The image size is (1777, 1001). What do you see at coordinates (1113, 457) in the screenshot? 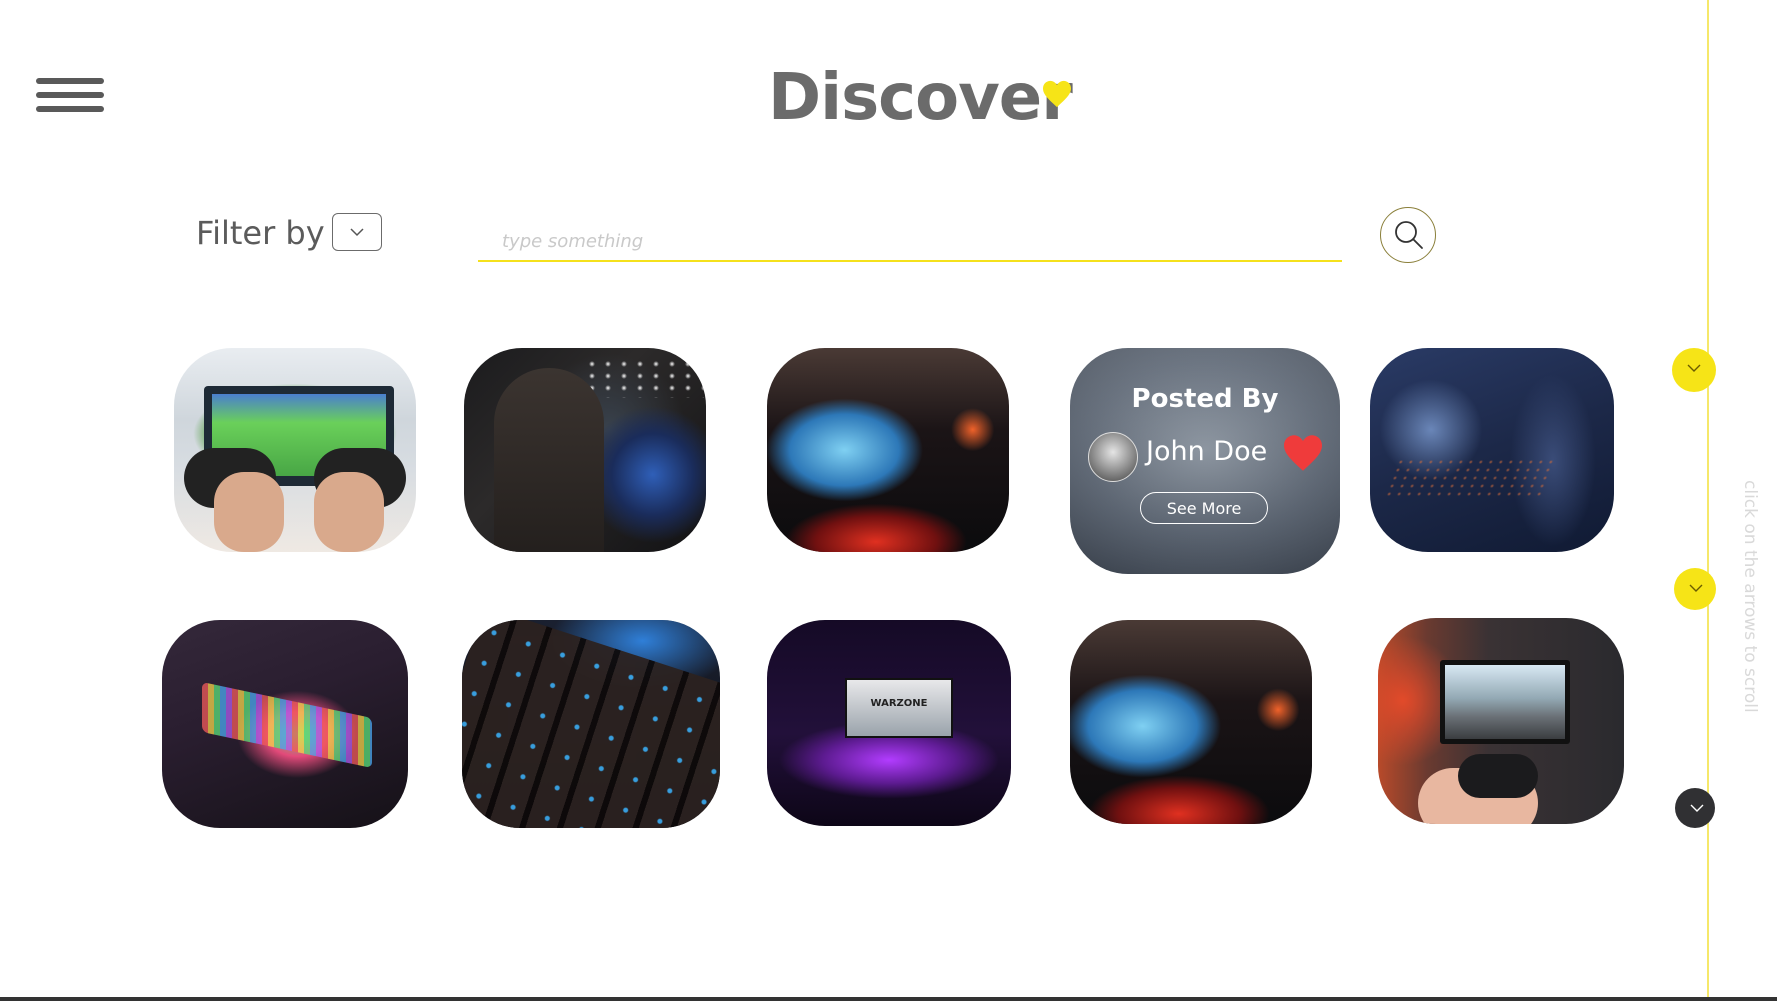
I see `avatar` at bounding box center [1113, 457].